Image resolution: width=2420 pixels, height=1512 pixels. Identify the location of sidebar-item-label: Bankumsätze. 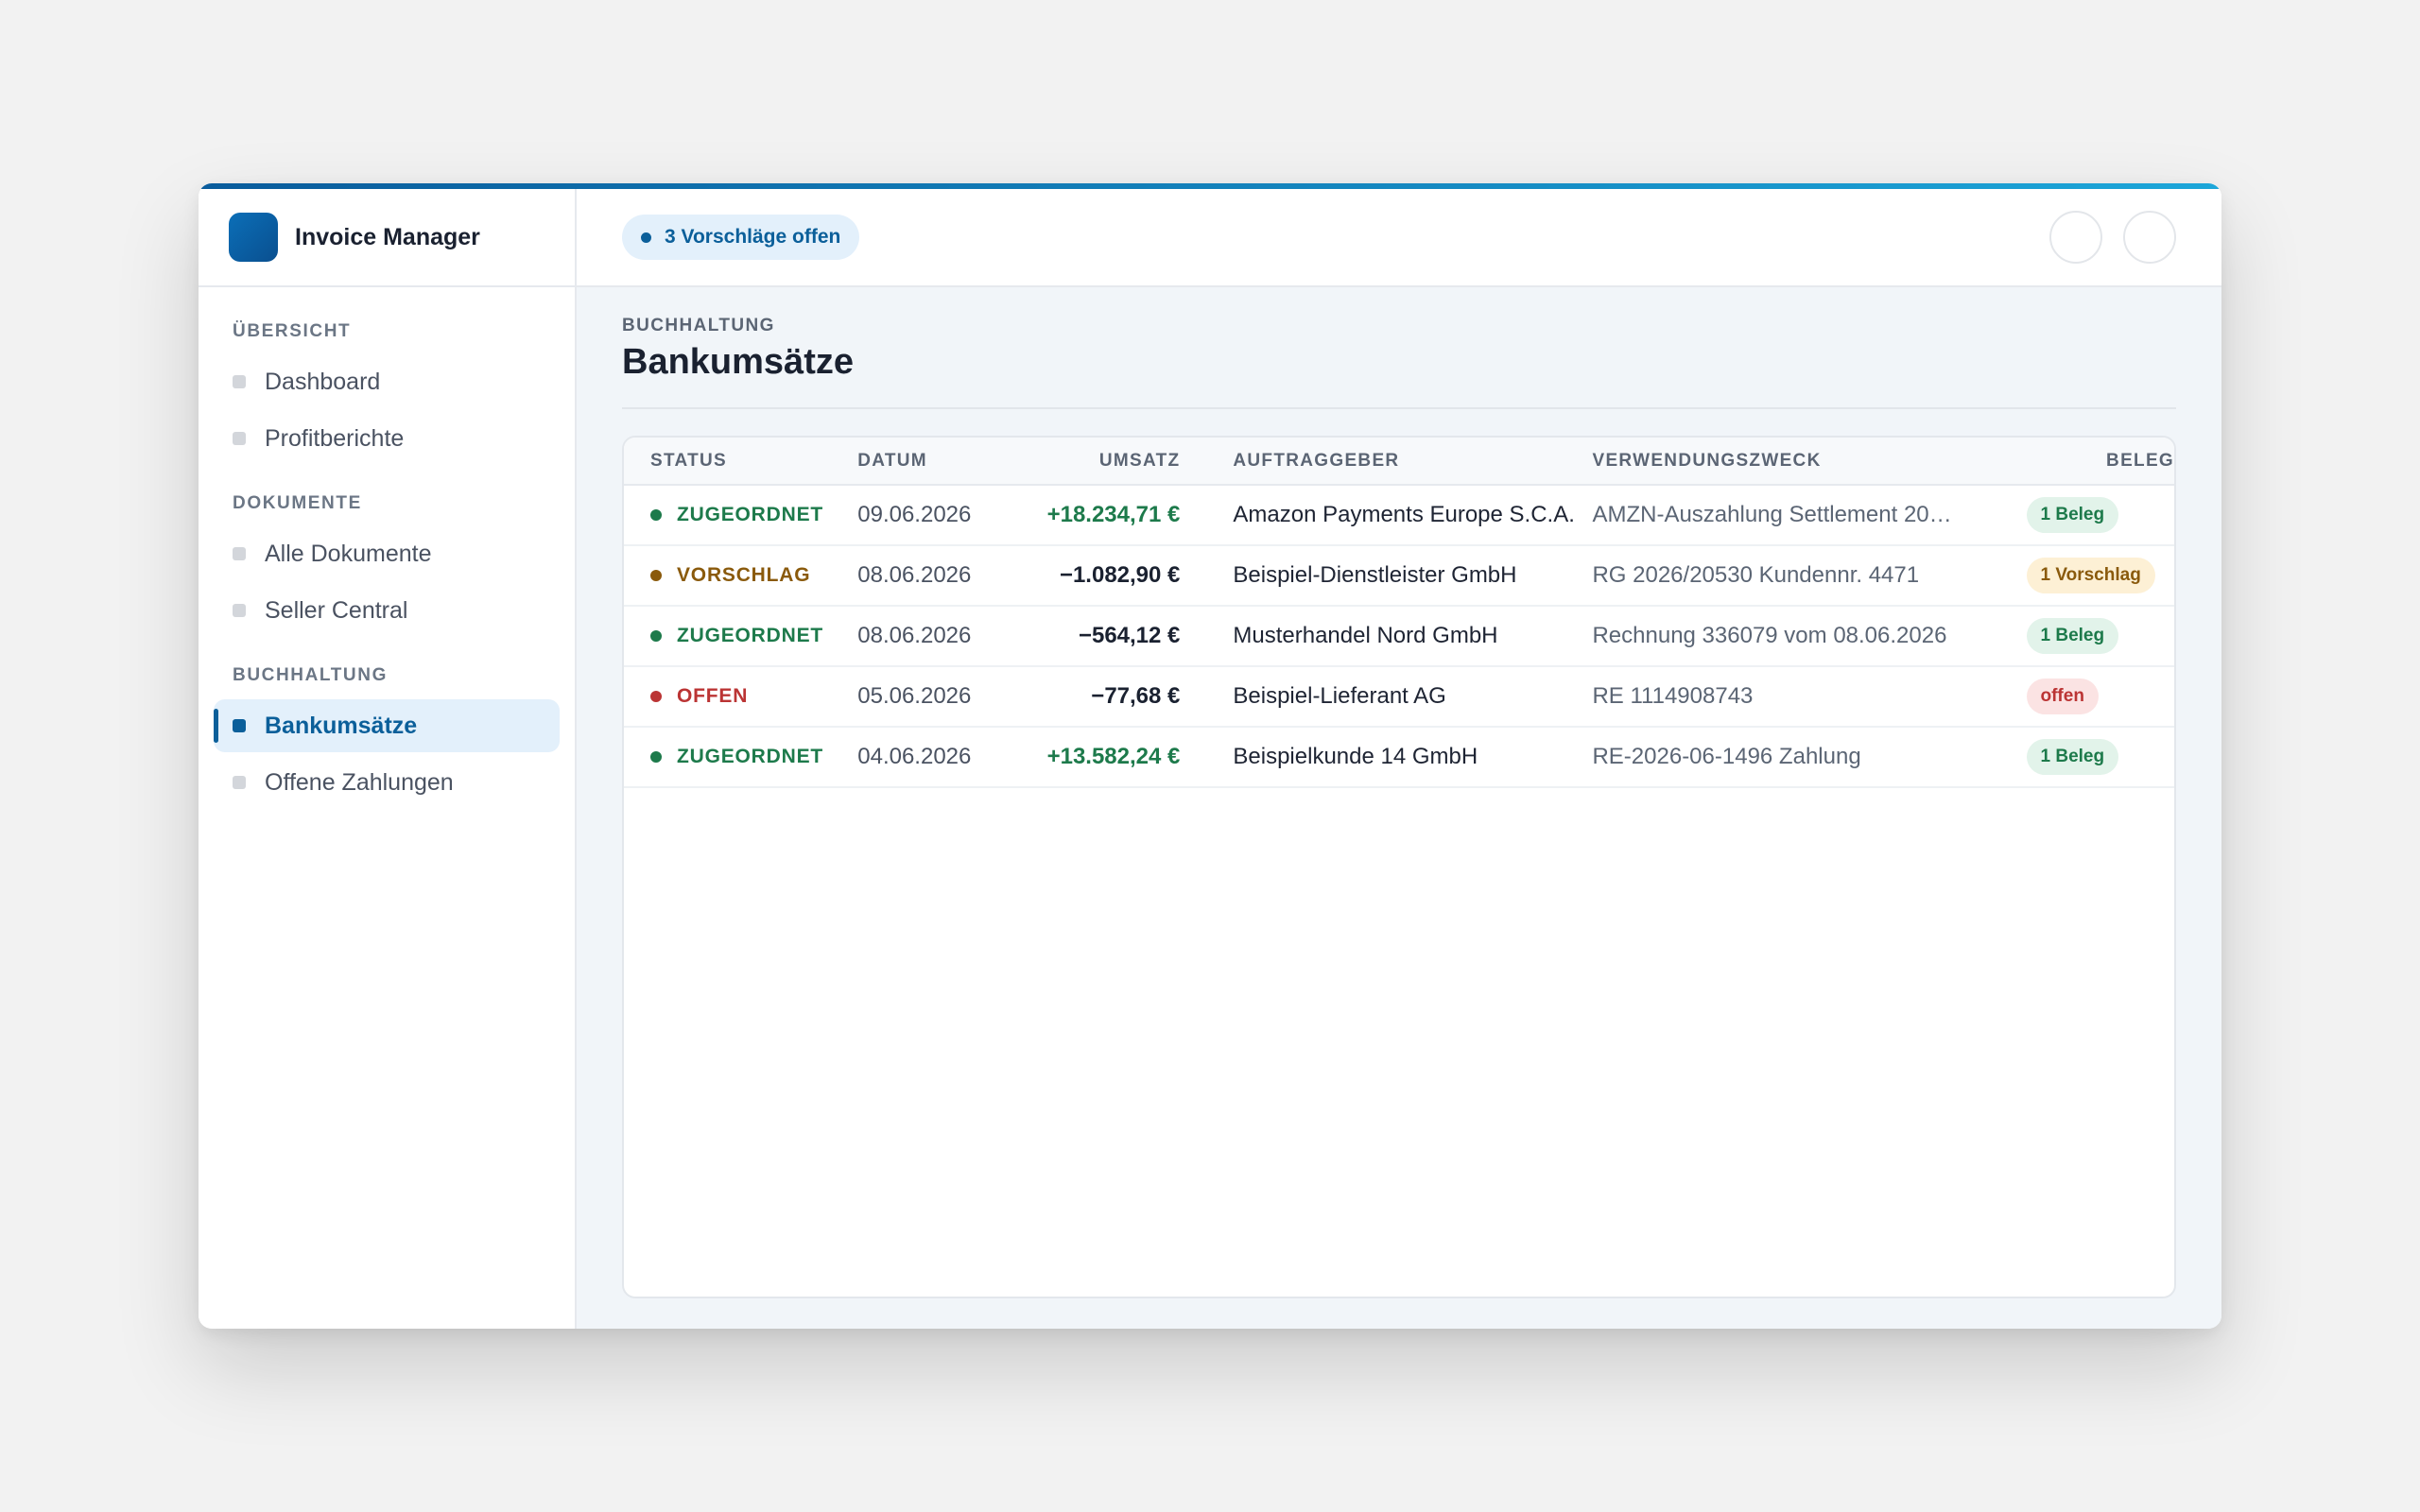
(341, 725).